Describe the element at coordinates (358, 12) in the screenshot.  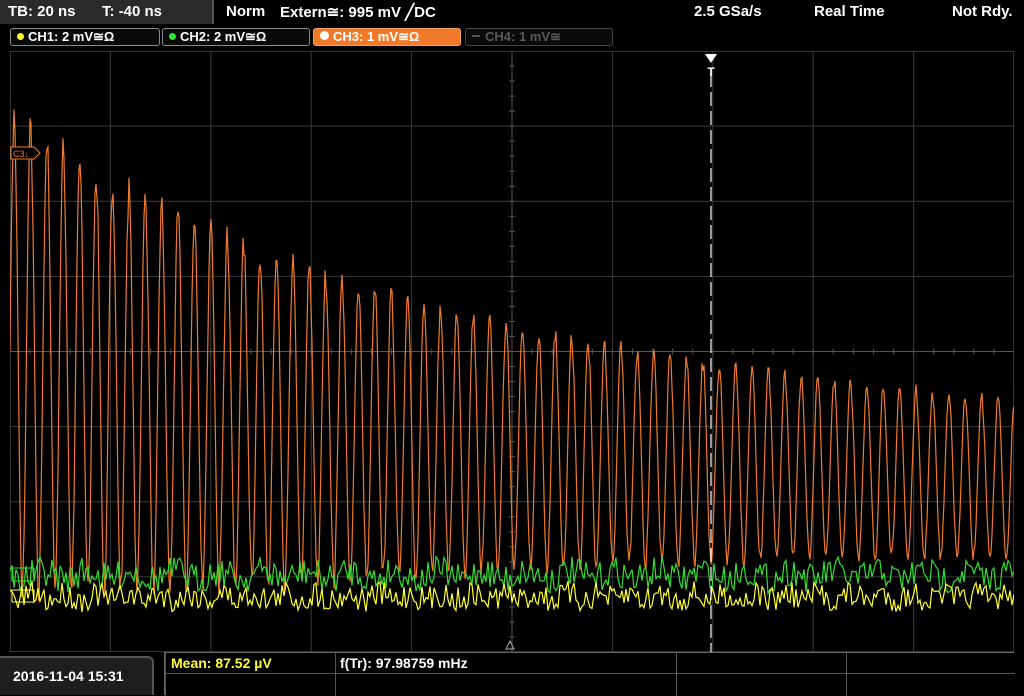
I see `trigger-source: Extern≅: 995 mV ╱DC` at that location.